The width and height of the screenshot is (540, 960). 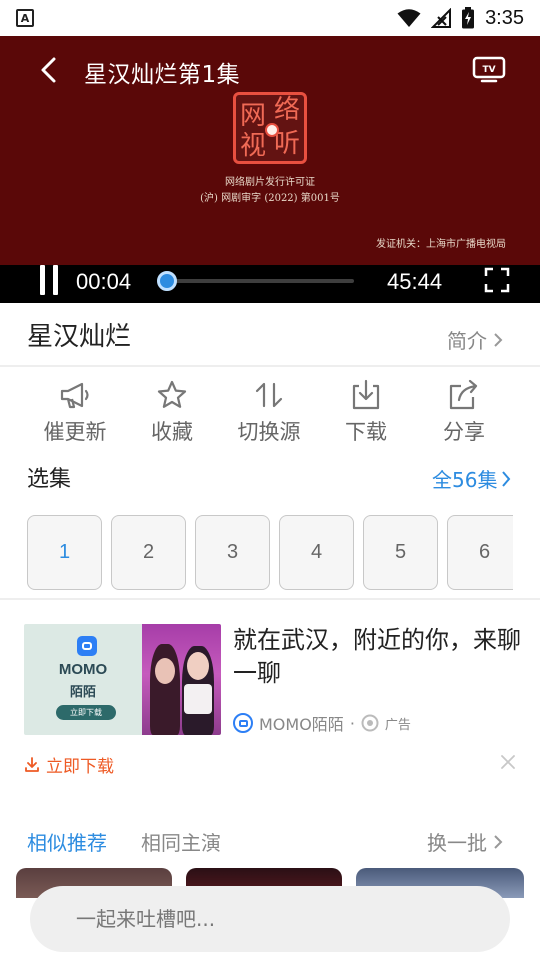 I want to click on episode-button: 6, so click(x=480, y=552).